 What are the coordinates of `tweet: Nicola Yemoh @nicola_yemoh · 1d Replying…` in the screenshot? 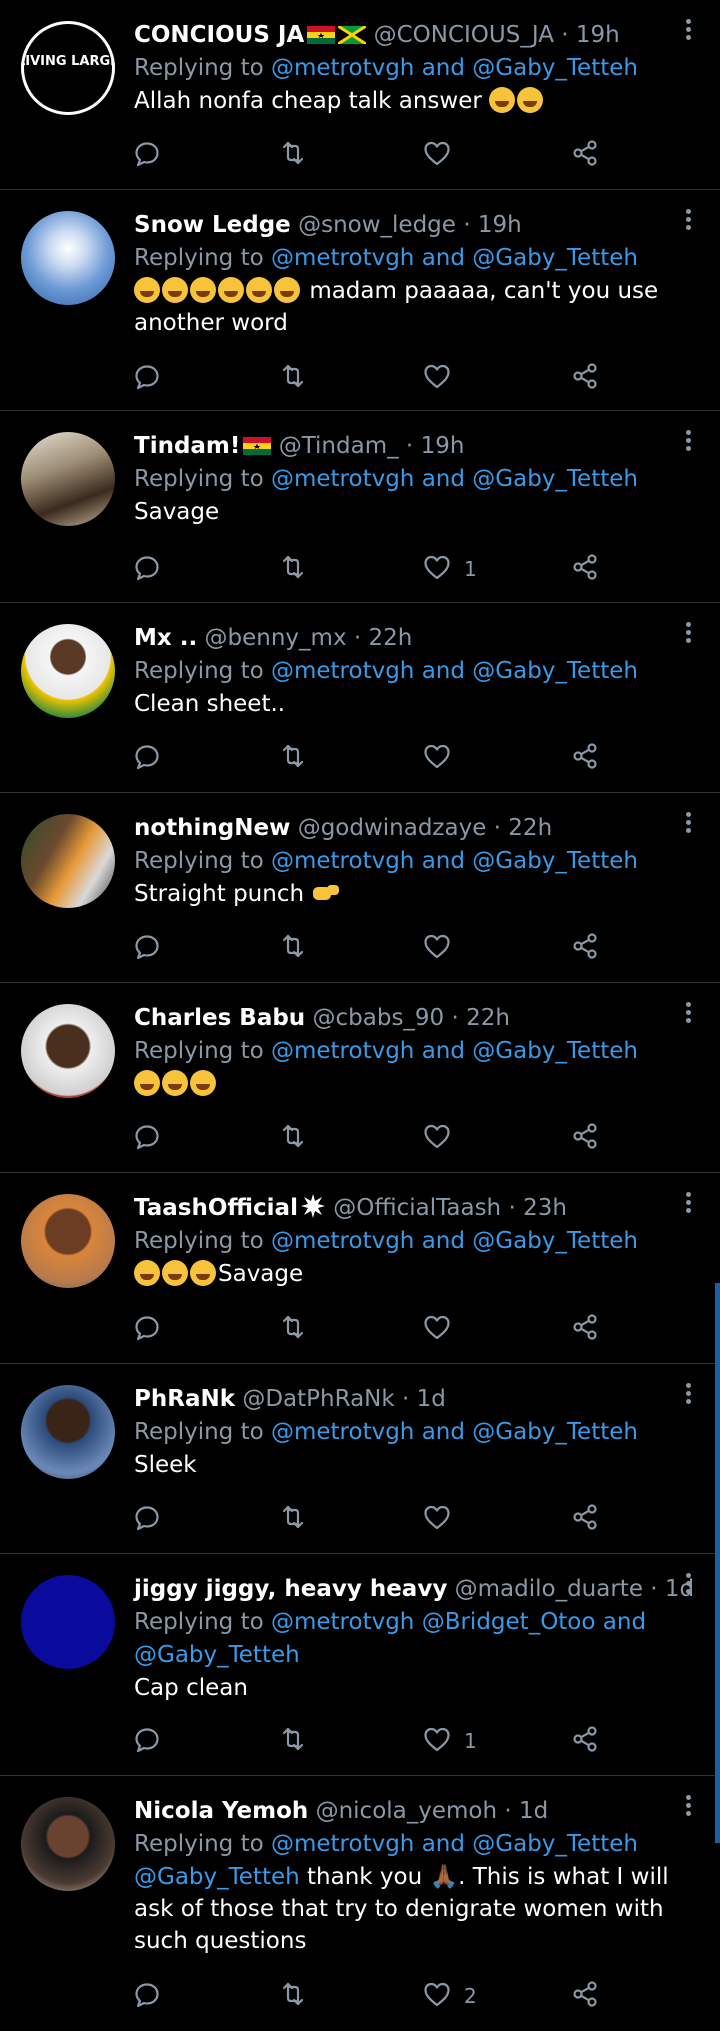 It's located at (360, 1903).